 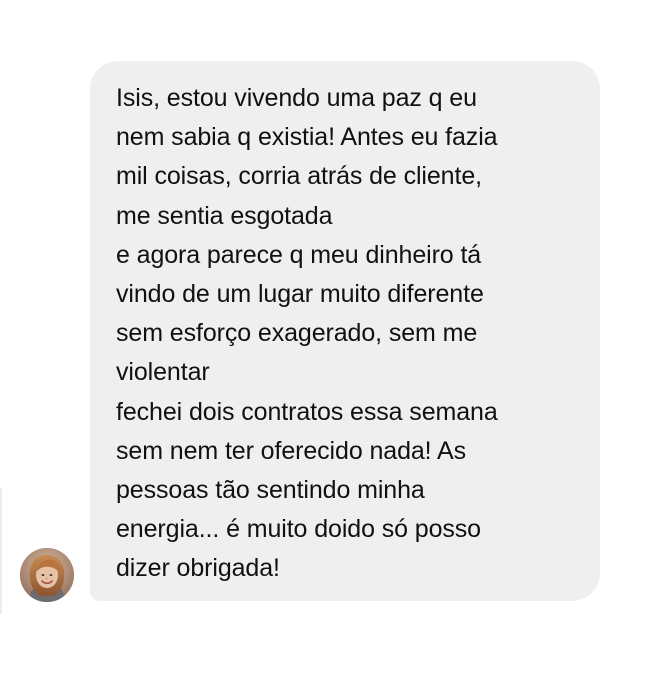 I want to click on message-line: e agora parece q meu dinheiro tá, so click(x=299, y=254).